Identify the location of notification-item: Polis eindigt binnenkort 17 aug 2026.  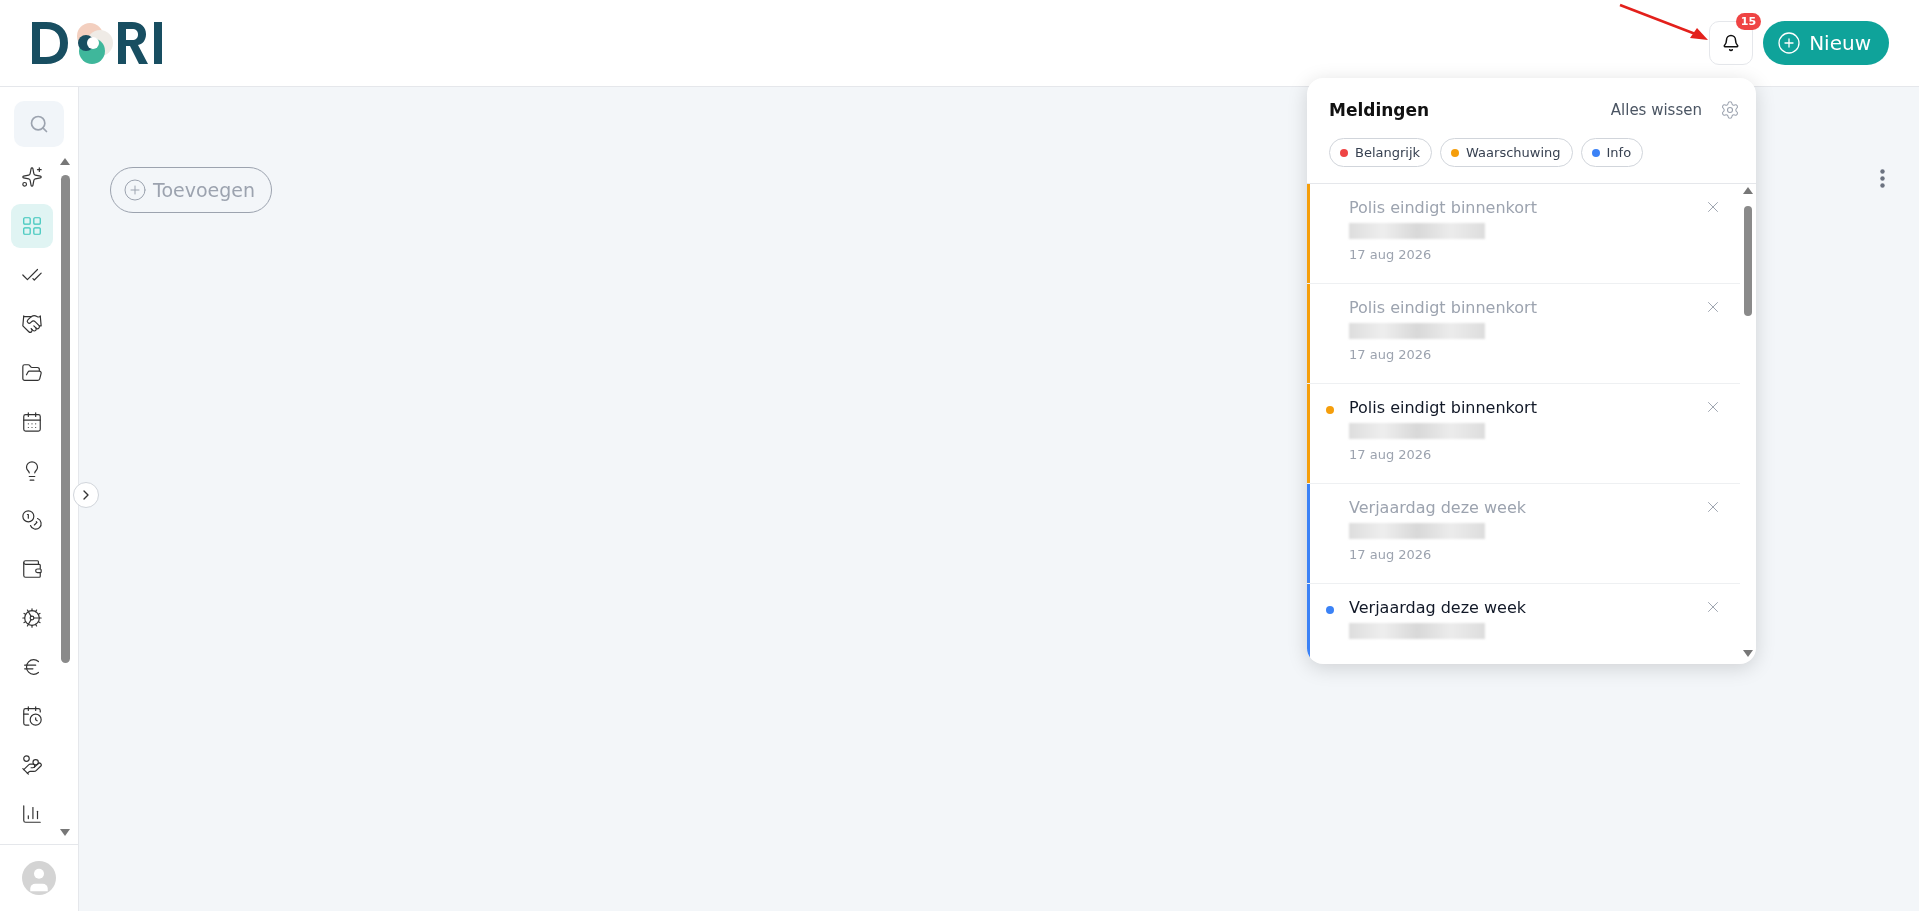
(1523, 434).